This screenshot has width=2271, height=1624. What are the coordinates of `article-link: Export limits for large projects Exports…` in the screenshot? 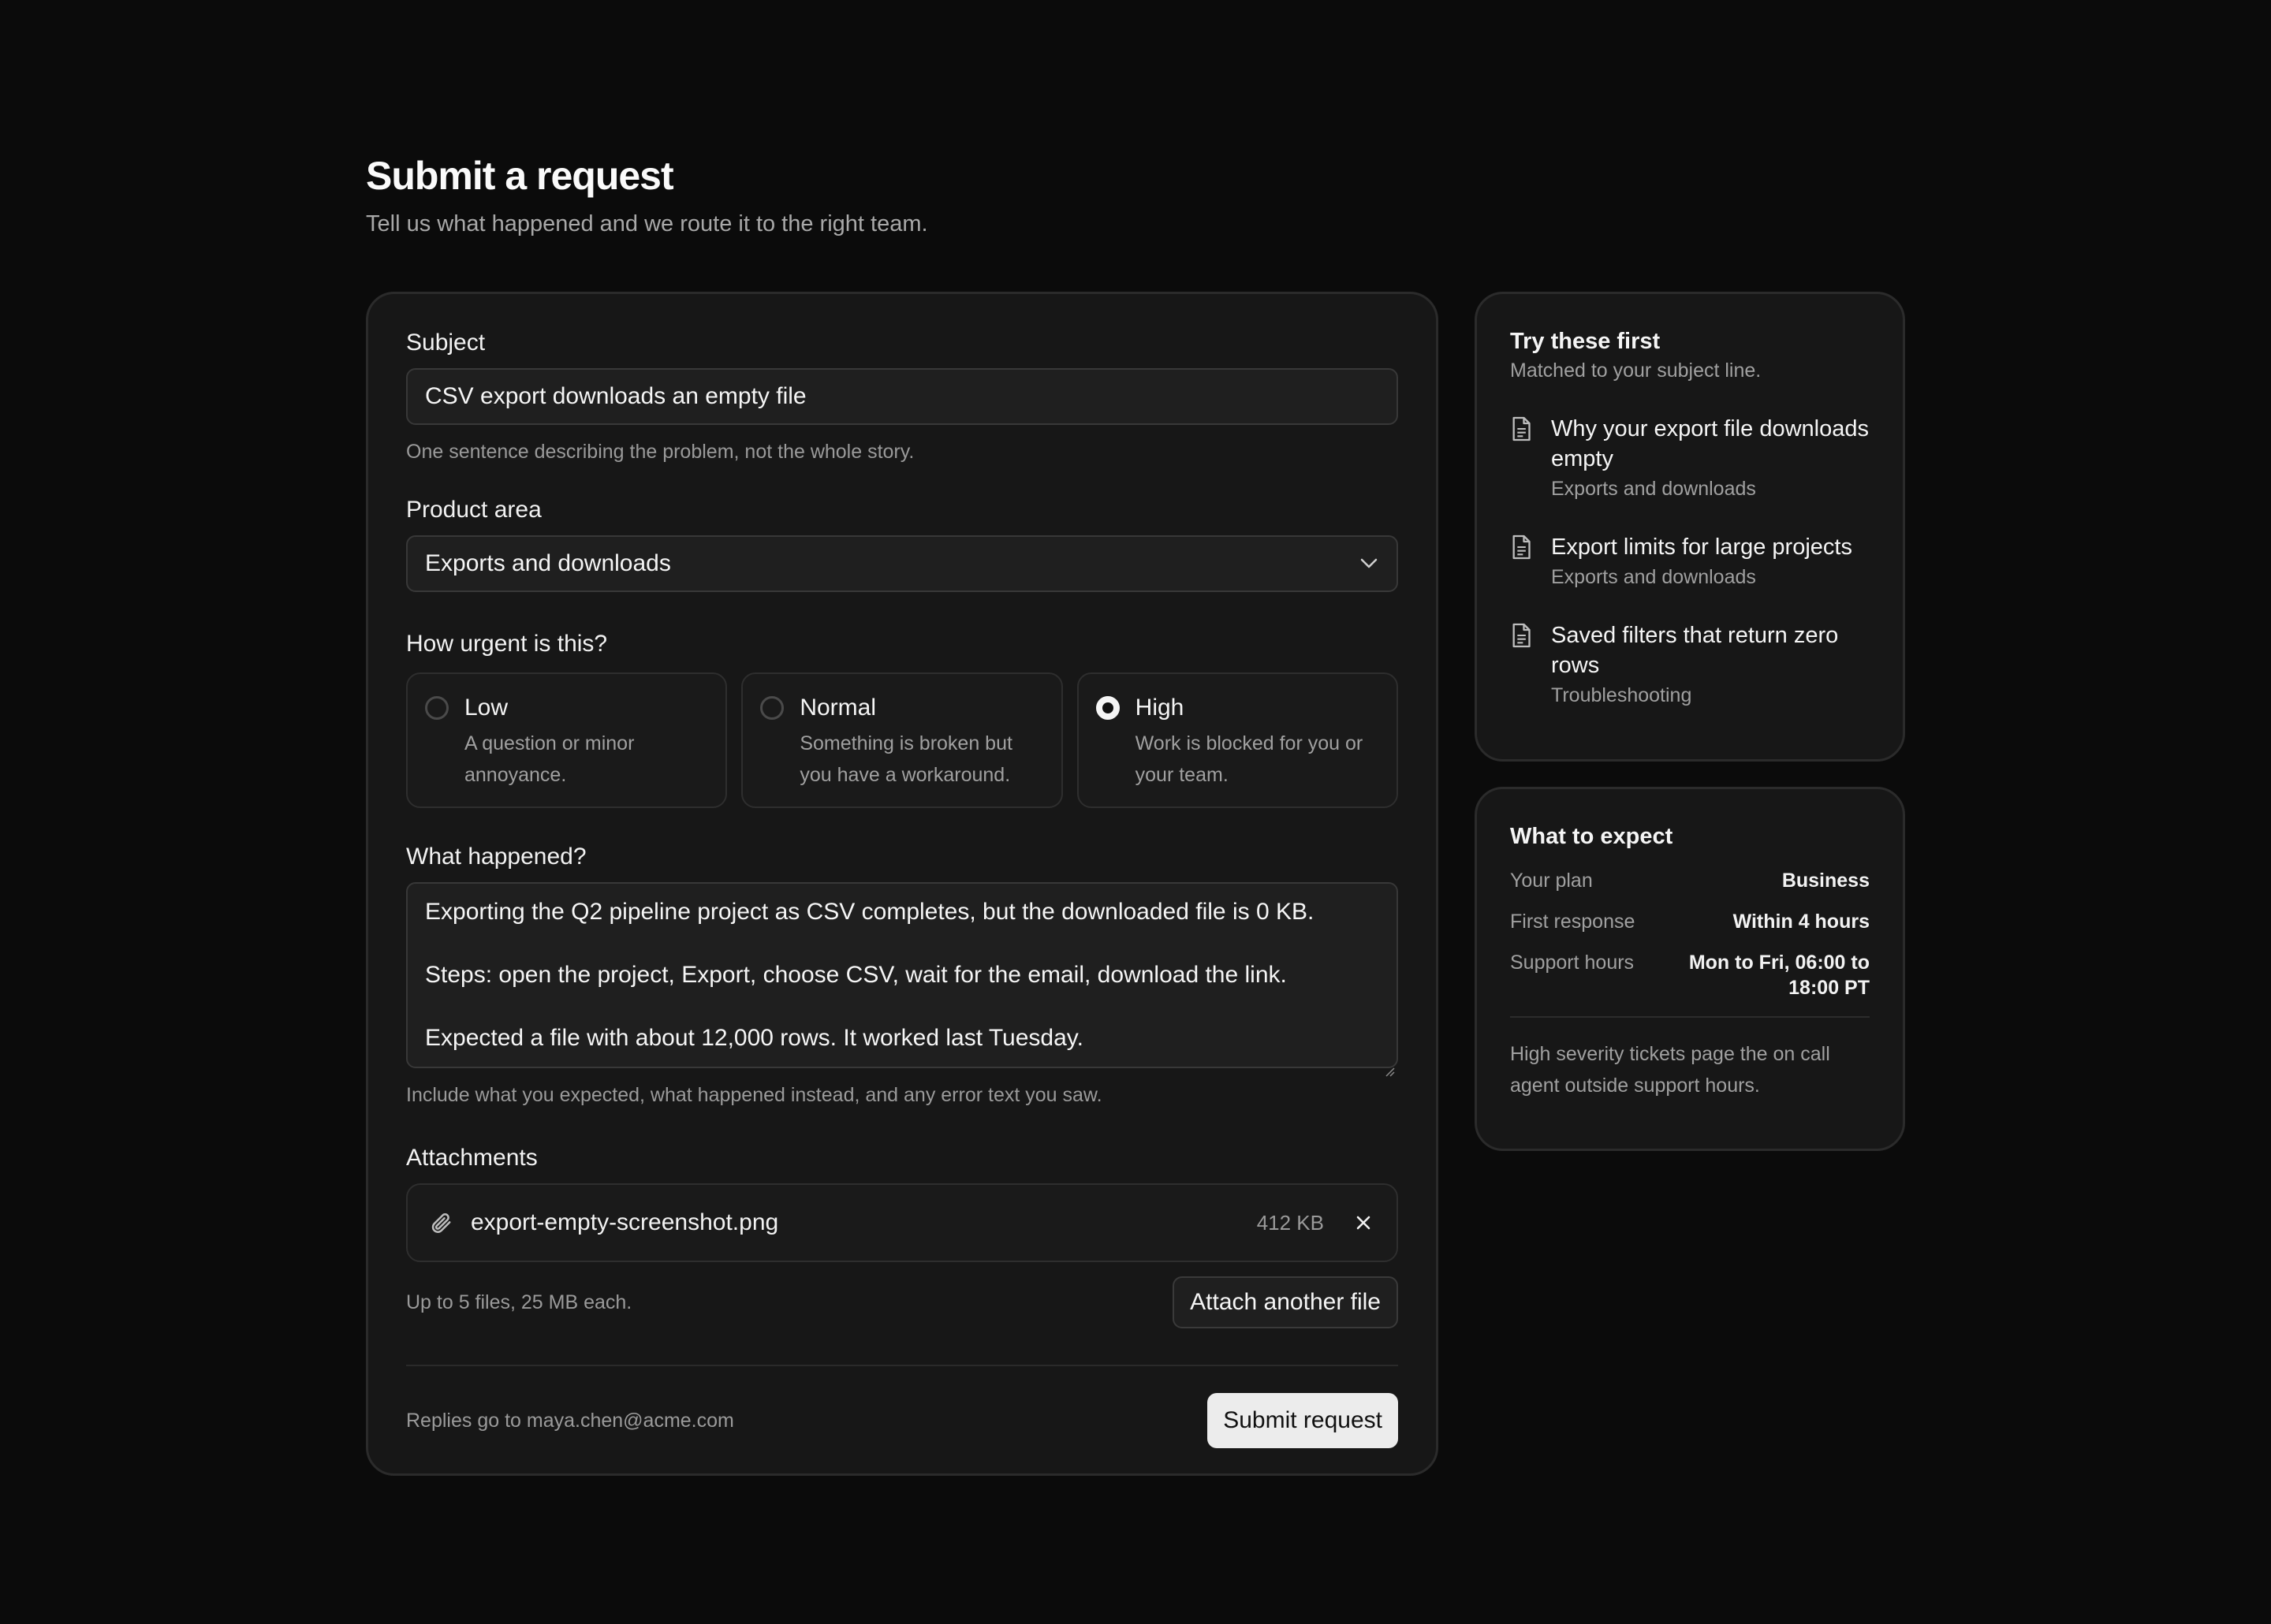 It's located at (1690, 560).